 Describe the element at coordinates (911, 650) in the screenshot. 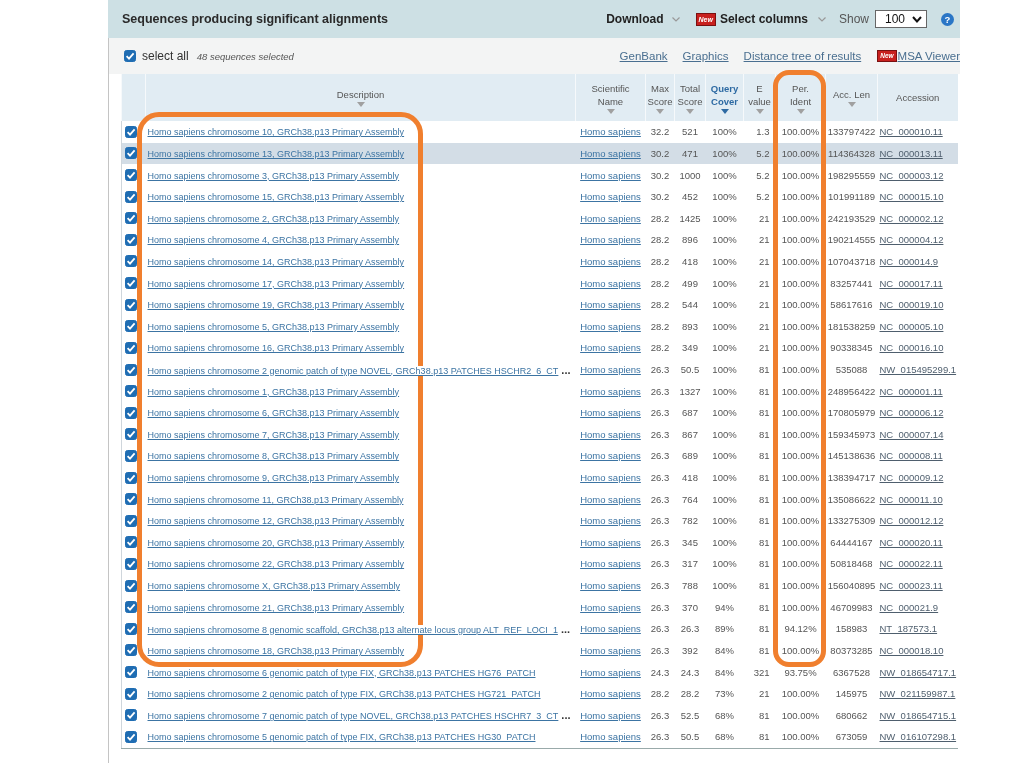

I see `accession-link: NC_000018.10` at that location.